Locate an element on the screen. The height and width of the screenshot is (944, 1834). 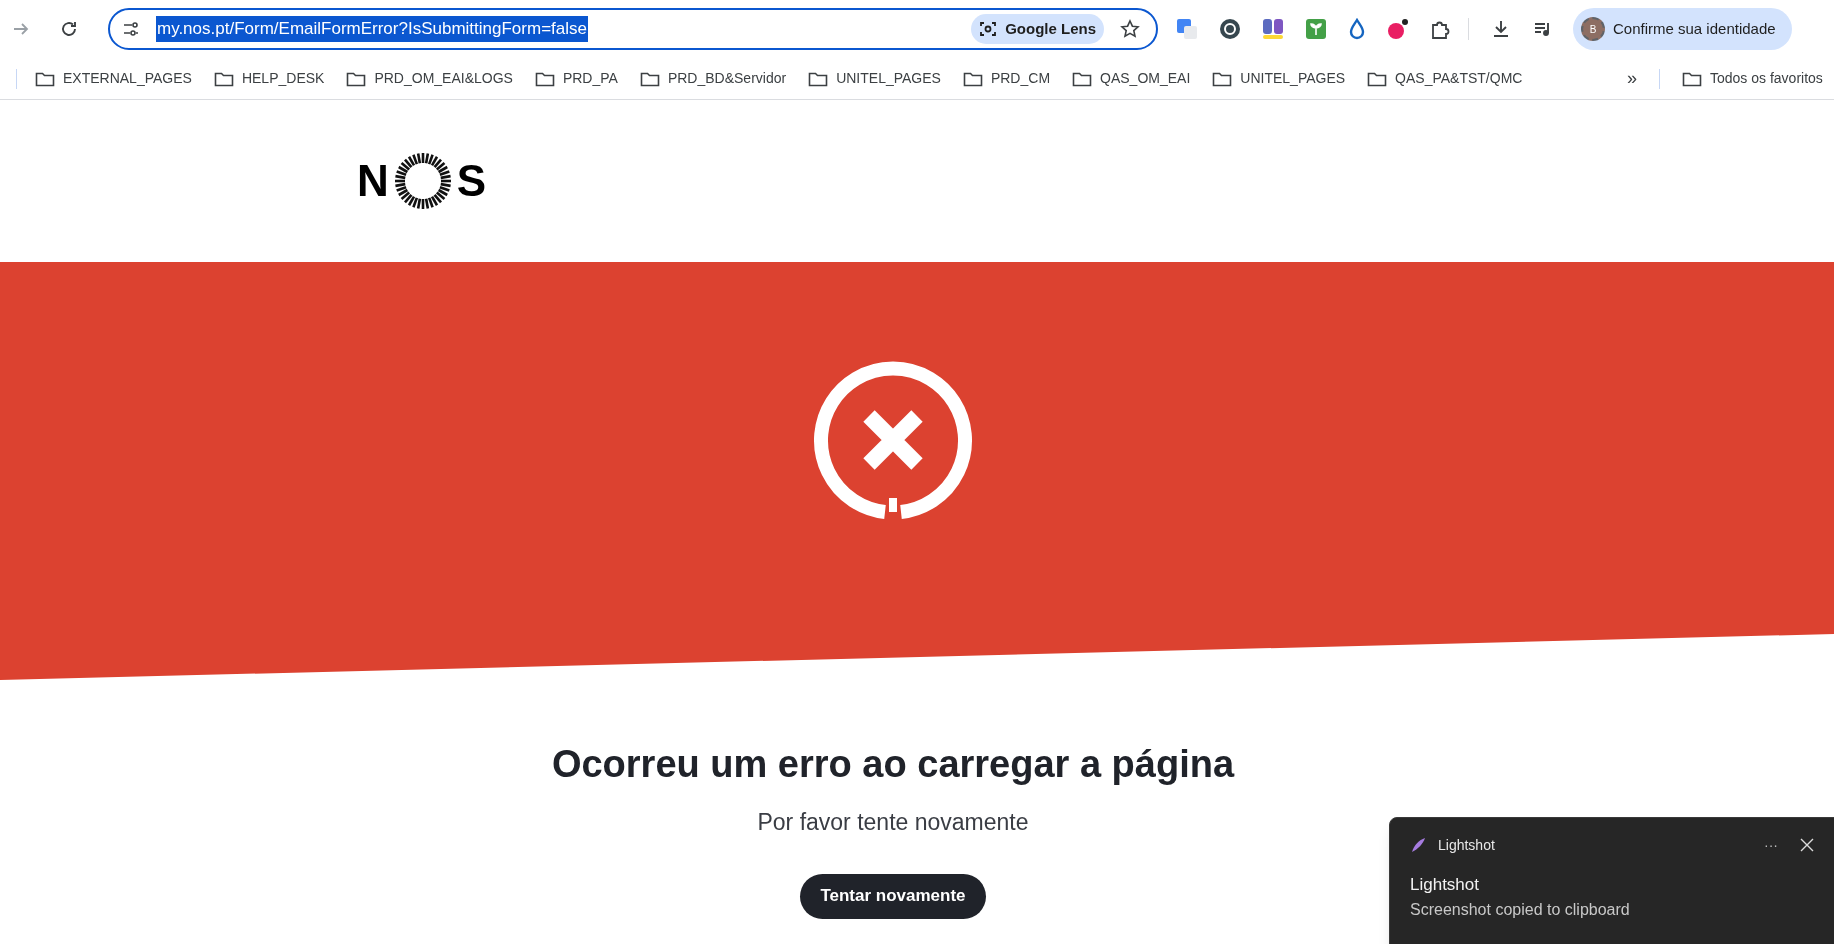
translate-icon is located at coordinates (1187, 29).